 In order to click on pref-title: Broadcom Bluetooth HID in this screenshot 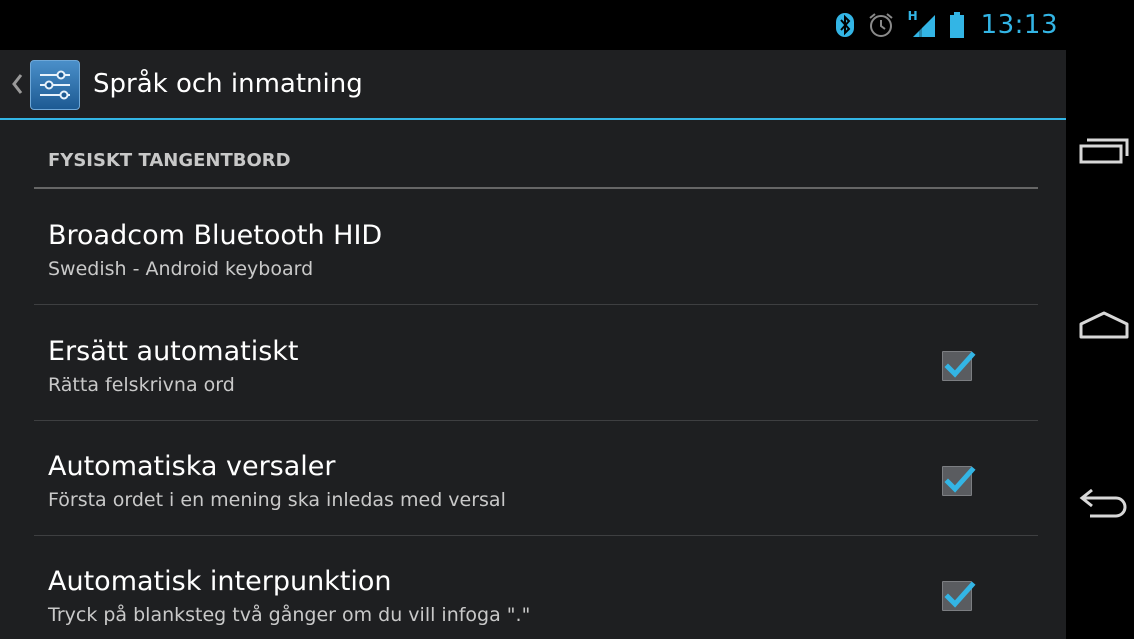, I will do `click(215, 235)`.